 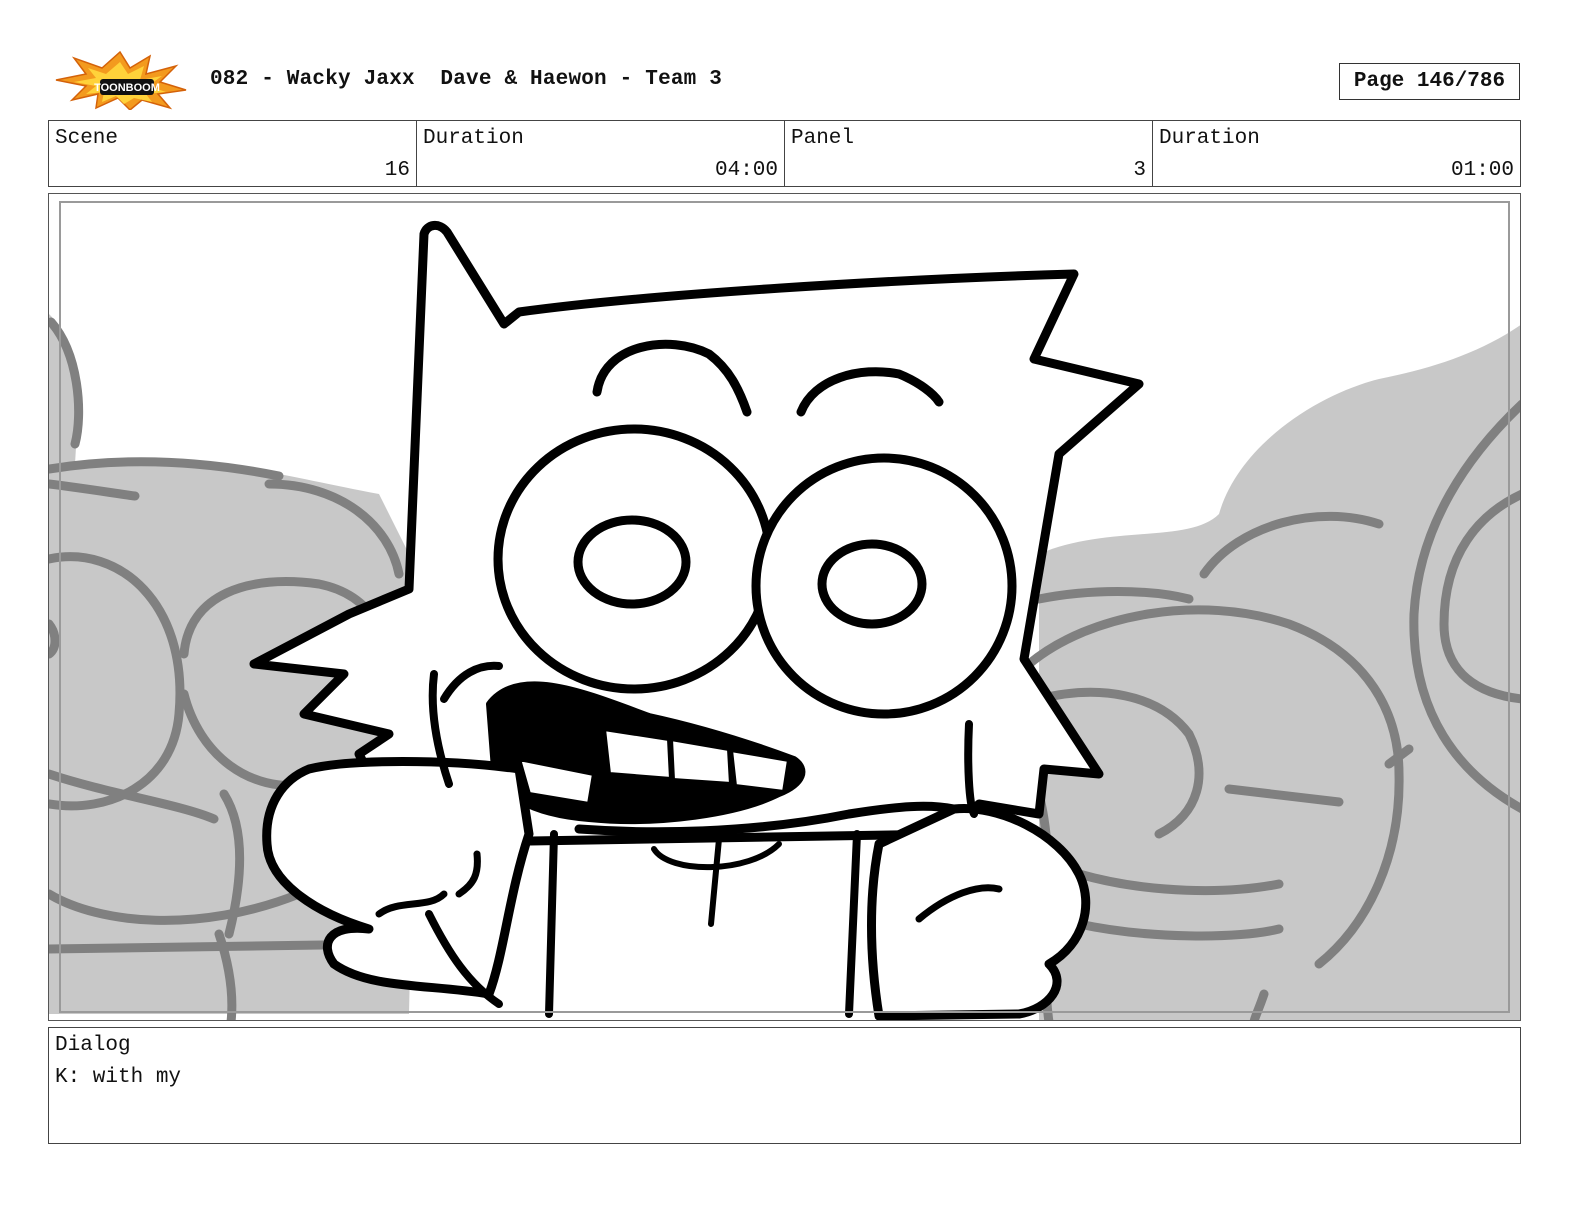 What do you see at coordinates (466, 79) in the screenshot?
I see `document-title: 082 - Wacky Jaxx Dave & Haewon - Team 3` at bounding box center [466, 79].